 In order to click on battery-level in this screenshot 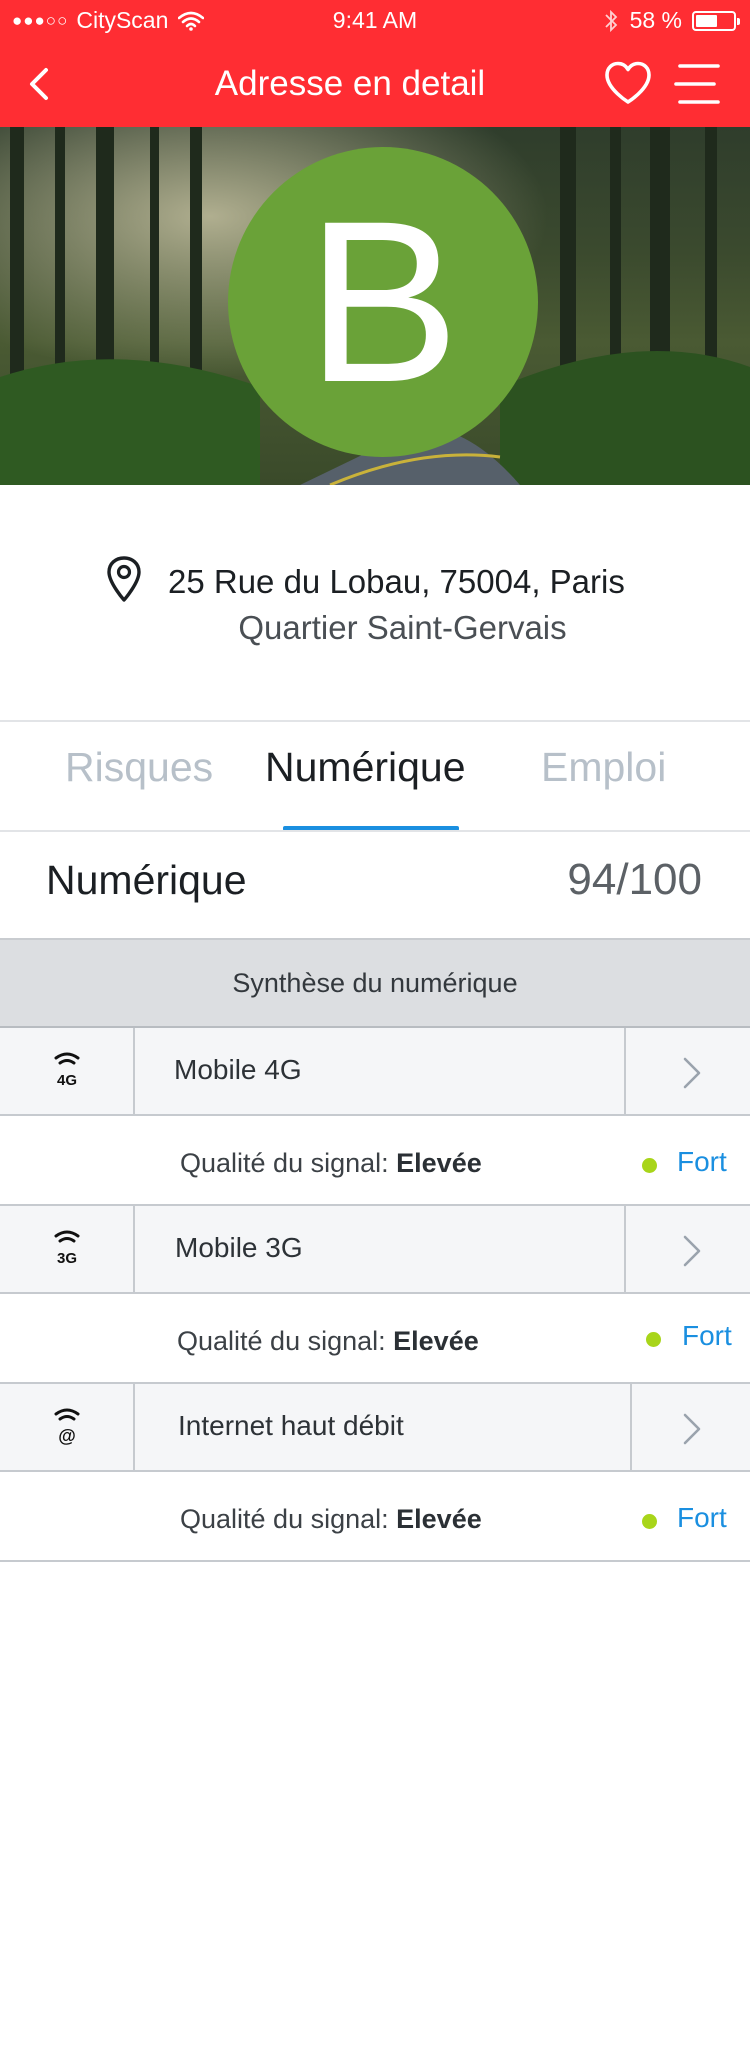, I will do `click(706, 20)`.